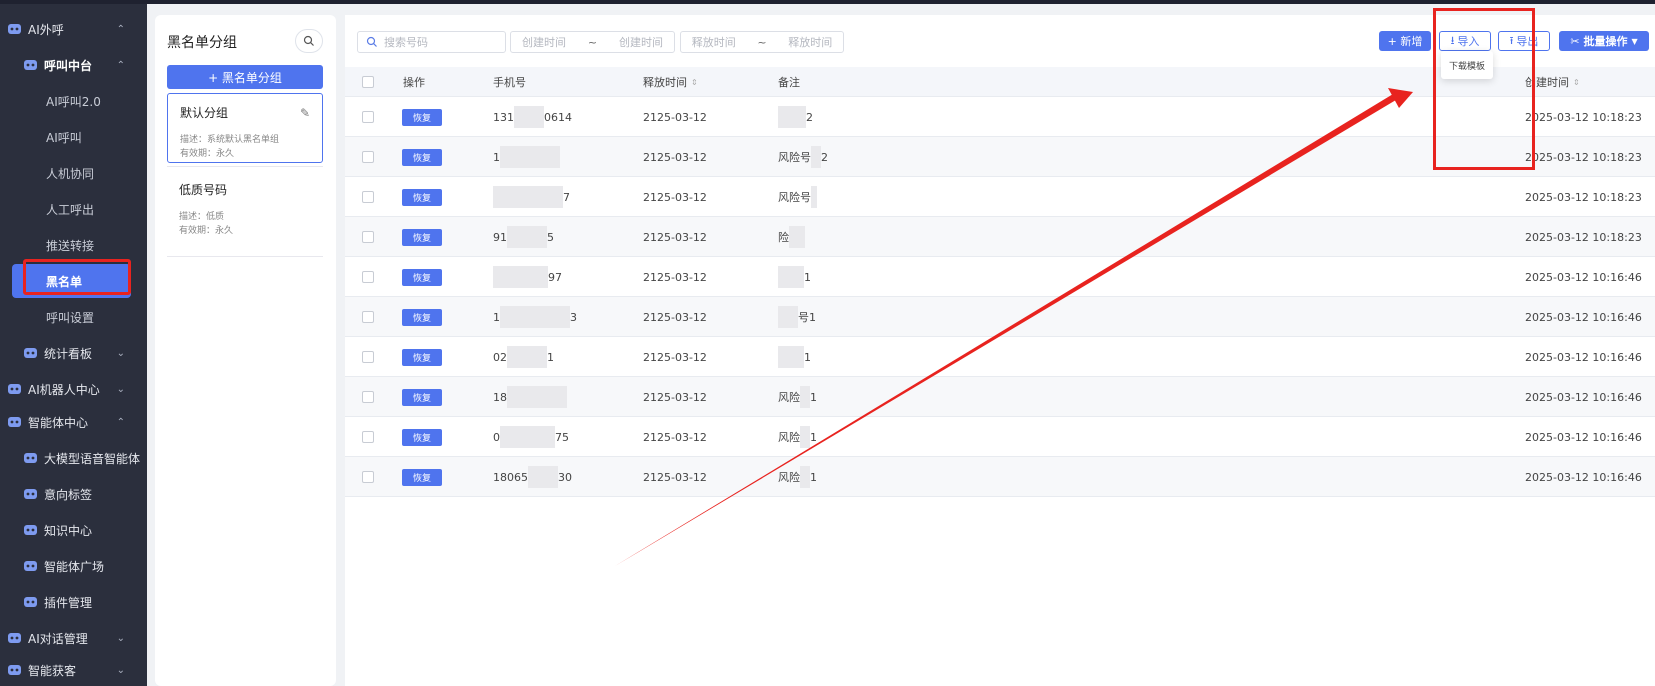  What do you see at coordinates (14, 389) in the screenshot?
I see `robot-icon` at bounding box center [14, 389].